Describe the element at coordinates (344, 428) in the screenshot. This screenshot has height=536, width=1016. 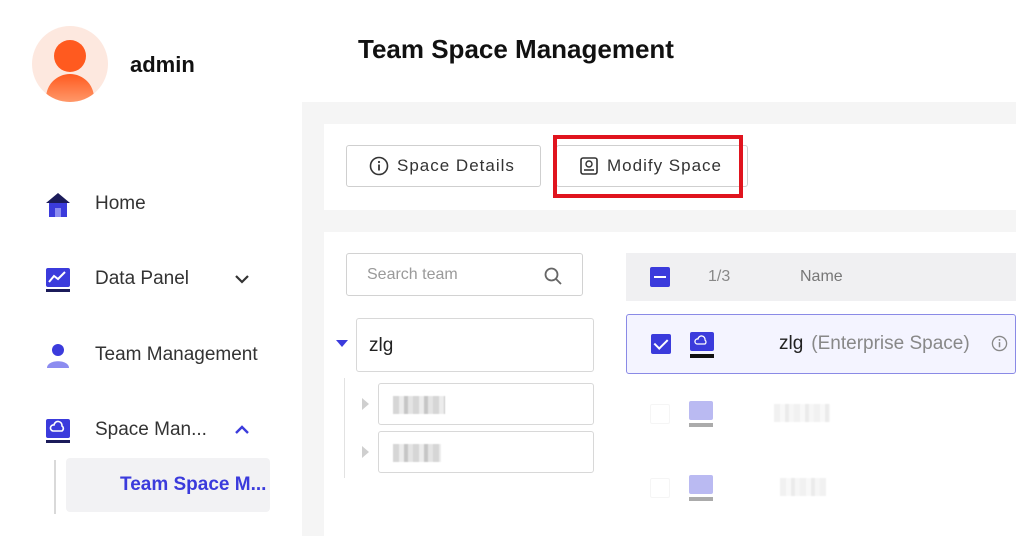
I see `tree-guide-line` at that location.